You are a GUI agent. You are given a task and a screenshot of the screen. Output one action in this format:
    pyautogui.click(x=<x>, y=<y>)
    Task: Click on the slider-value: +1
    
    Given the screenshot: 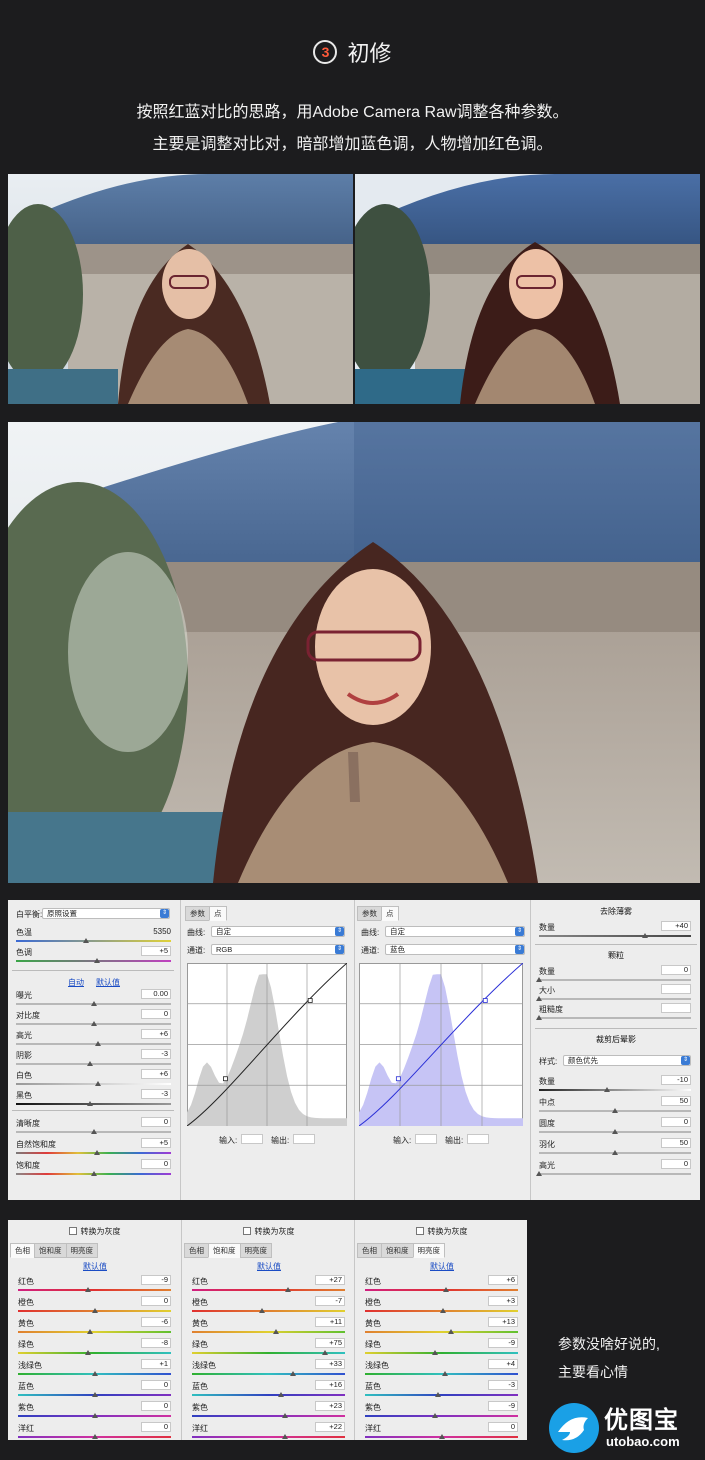 What is the action you would take?
    pyautogui.click(x=156, y=1364)
    